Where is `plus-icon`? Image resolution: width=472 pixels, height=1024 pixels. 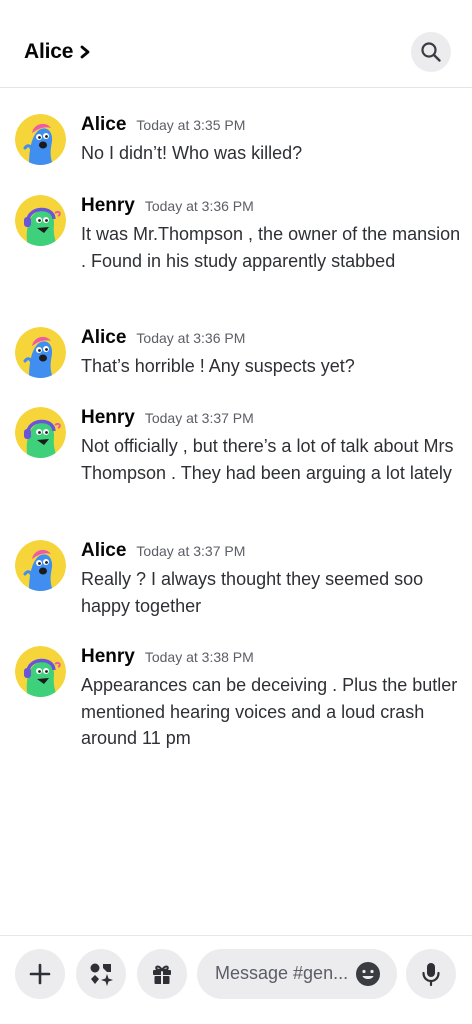
plus-icon is located at coordinates (40, 974).